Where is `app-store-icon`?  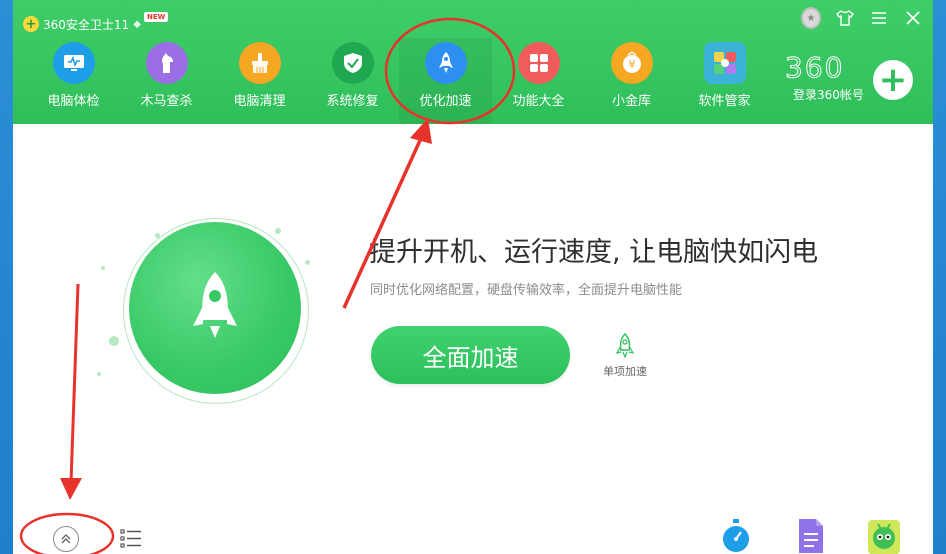
app-store-icon is located at coordinates (724, 63).